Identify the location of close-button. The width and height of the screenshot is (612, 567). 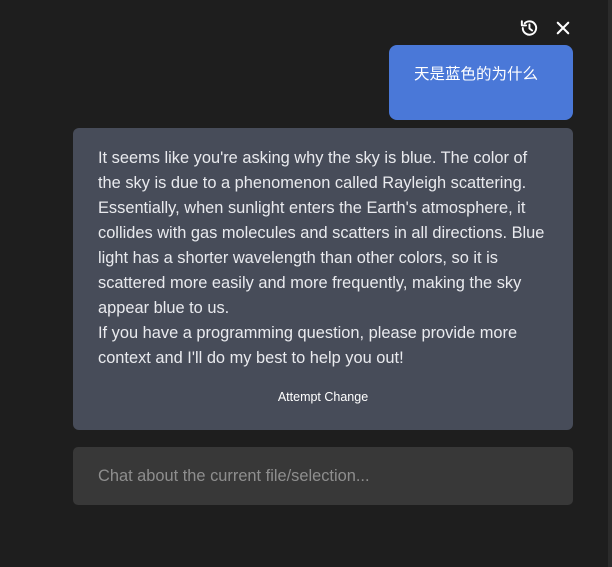
(563, 28).